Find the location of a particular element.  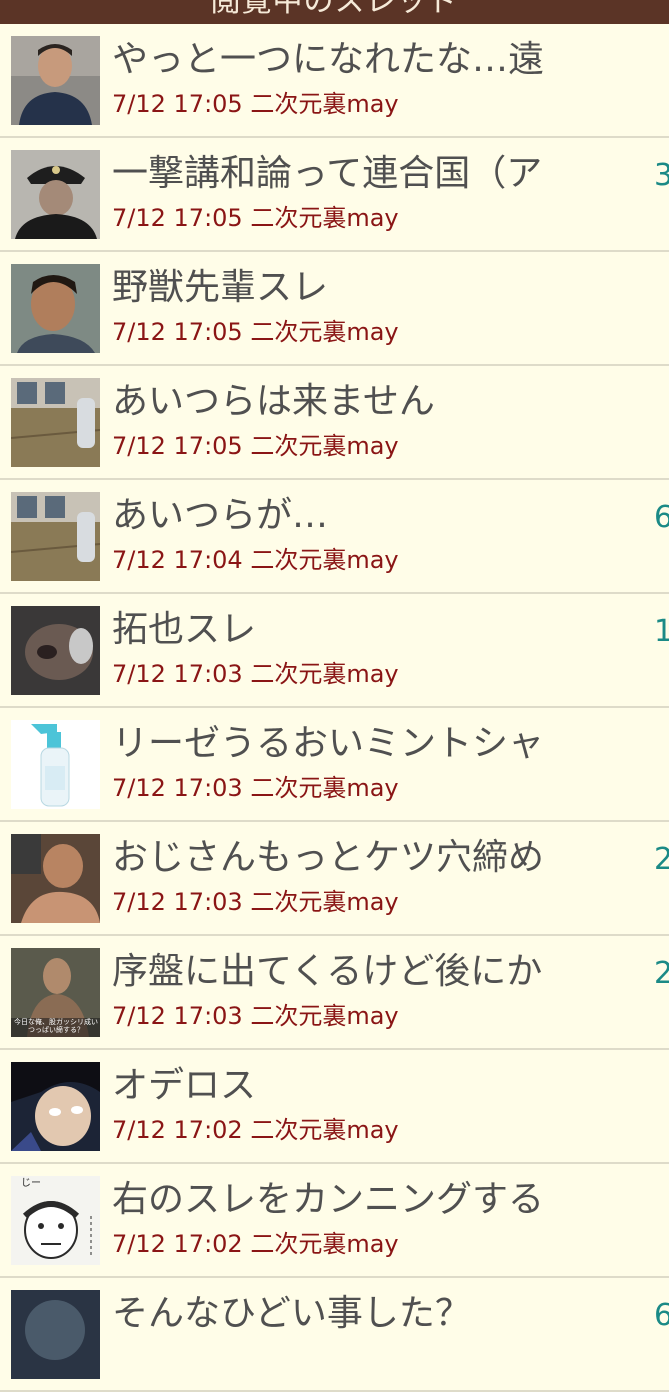

reply-count: 3 is located at coordinates (661, 176).